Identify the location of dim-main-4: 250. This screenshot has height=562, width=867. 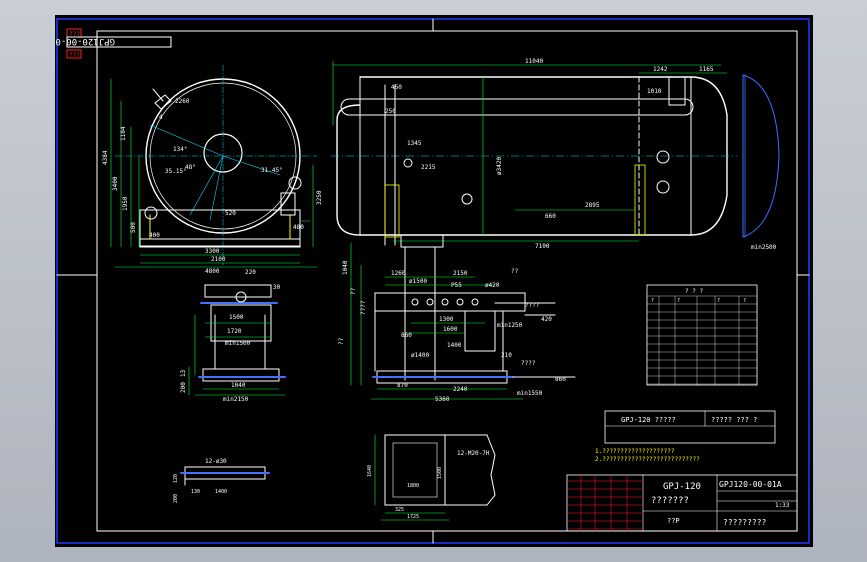
(390, 111).